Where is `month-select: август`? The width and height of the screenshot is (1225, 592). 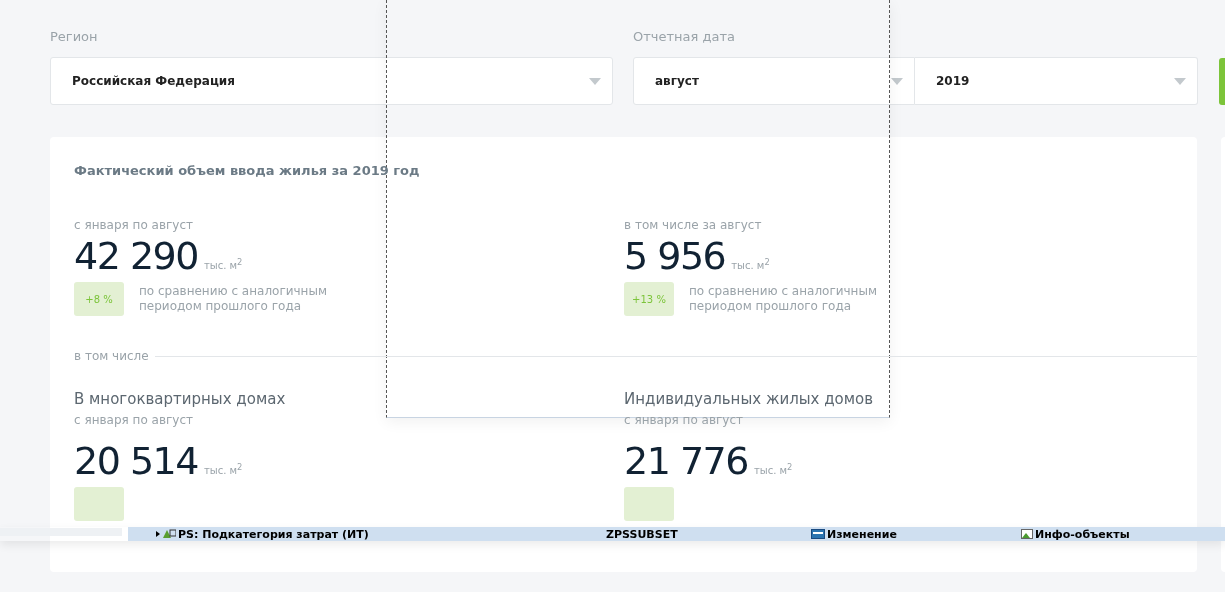 month-select: август is located at coordinates (774, 81).